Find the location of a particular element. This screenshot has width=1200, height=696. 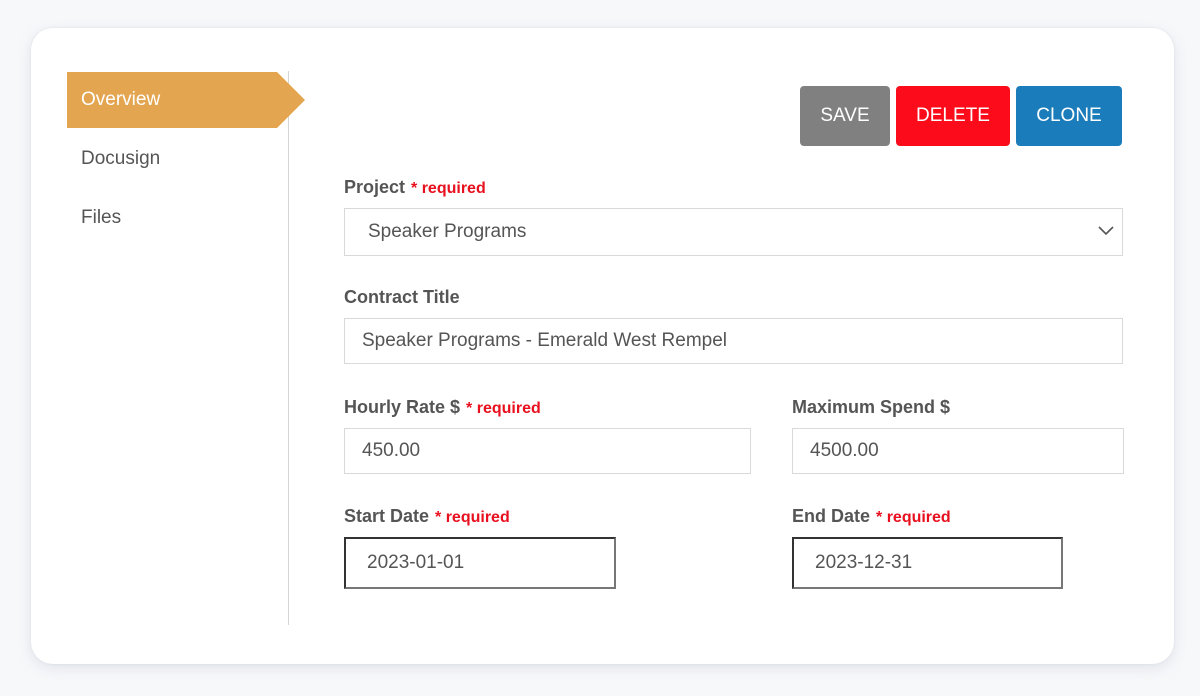

sidebar-item-docusign: Docusign is located at coordinates (172, 159).